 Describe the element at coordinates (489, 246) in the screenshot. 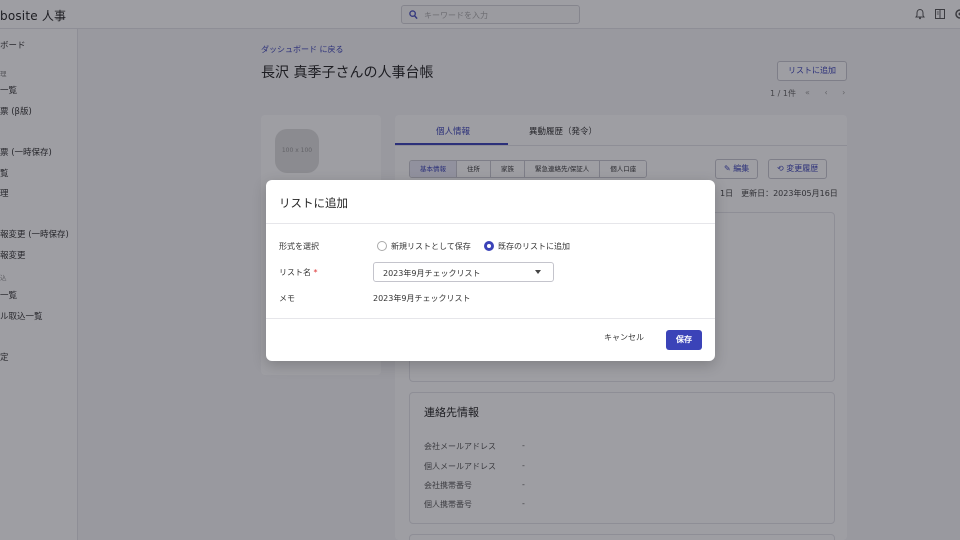

I see `radio-circle-selected` at that location.